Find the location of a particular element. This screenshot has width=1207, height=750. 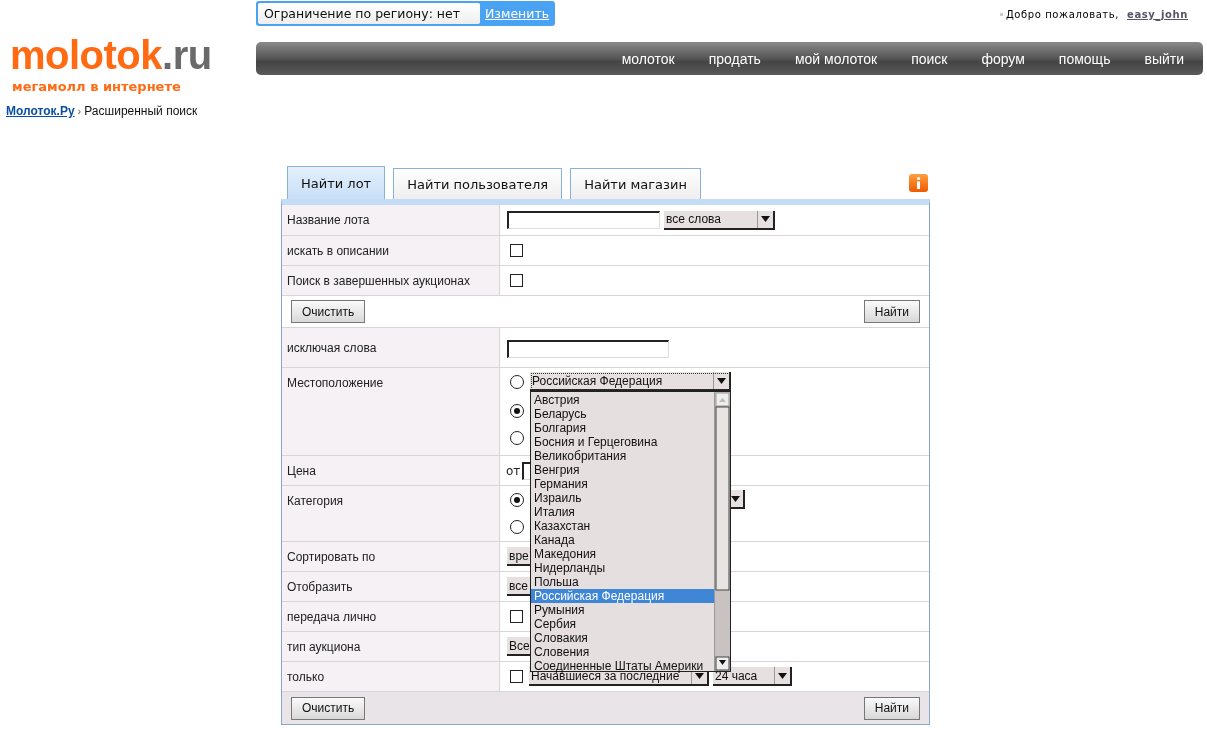

field-label: Название лота is located at coordinates (391, 220).